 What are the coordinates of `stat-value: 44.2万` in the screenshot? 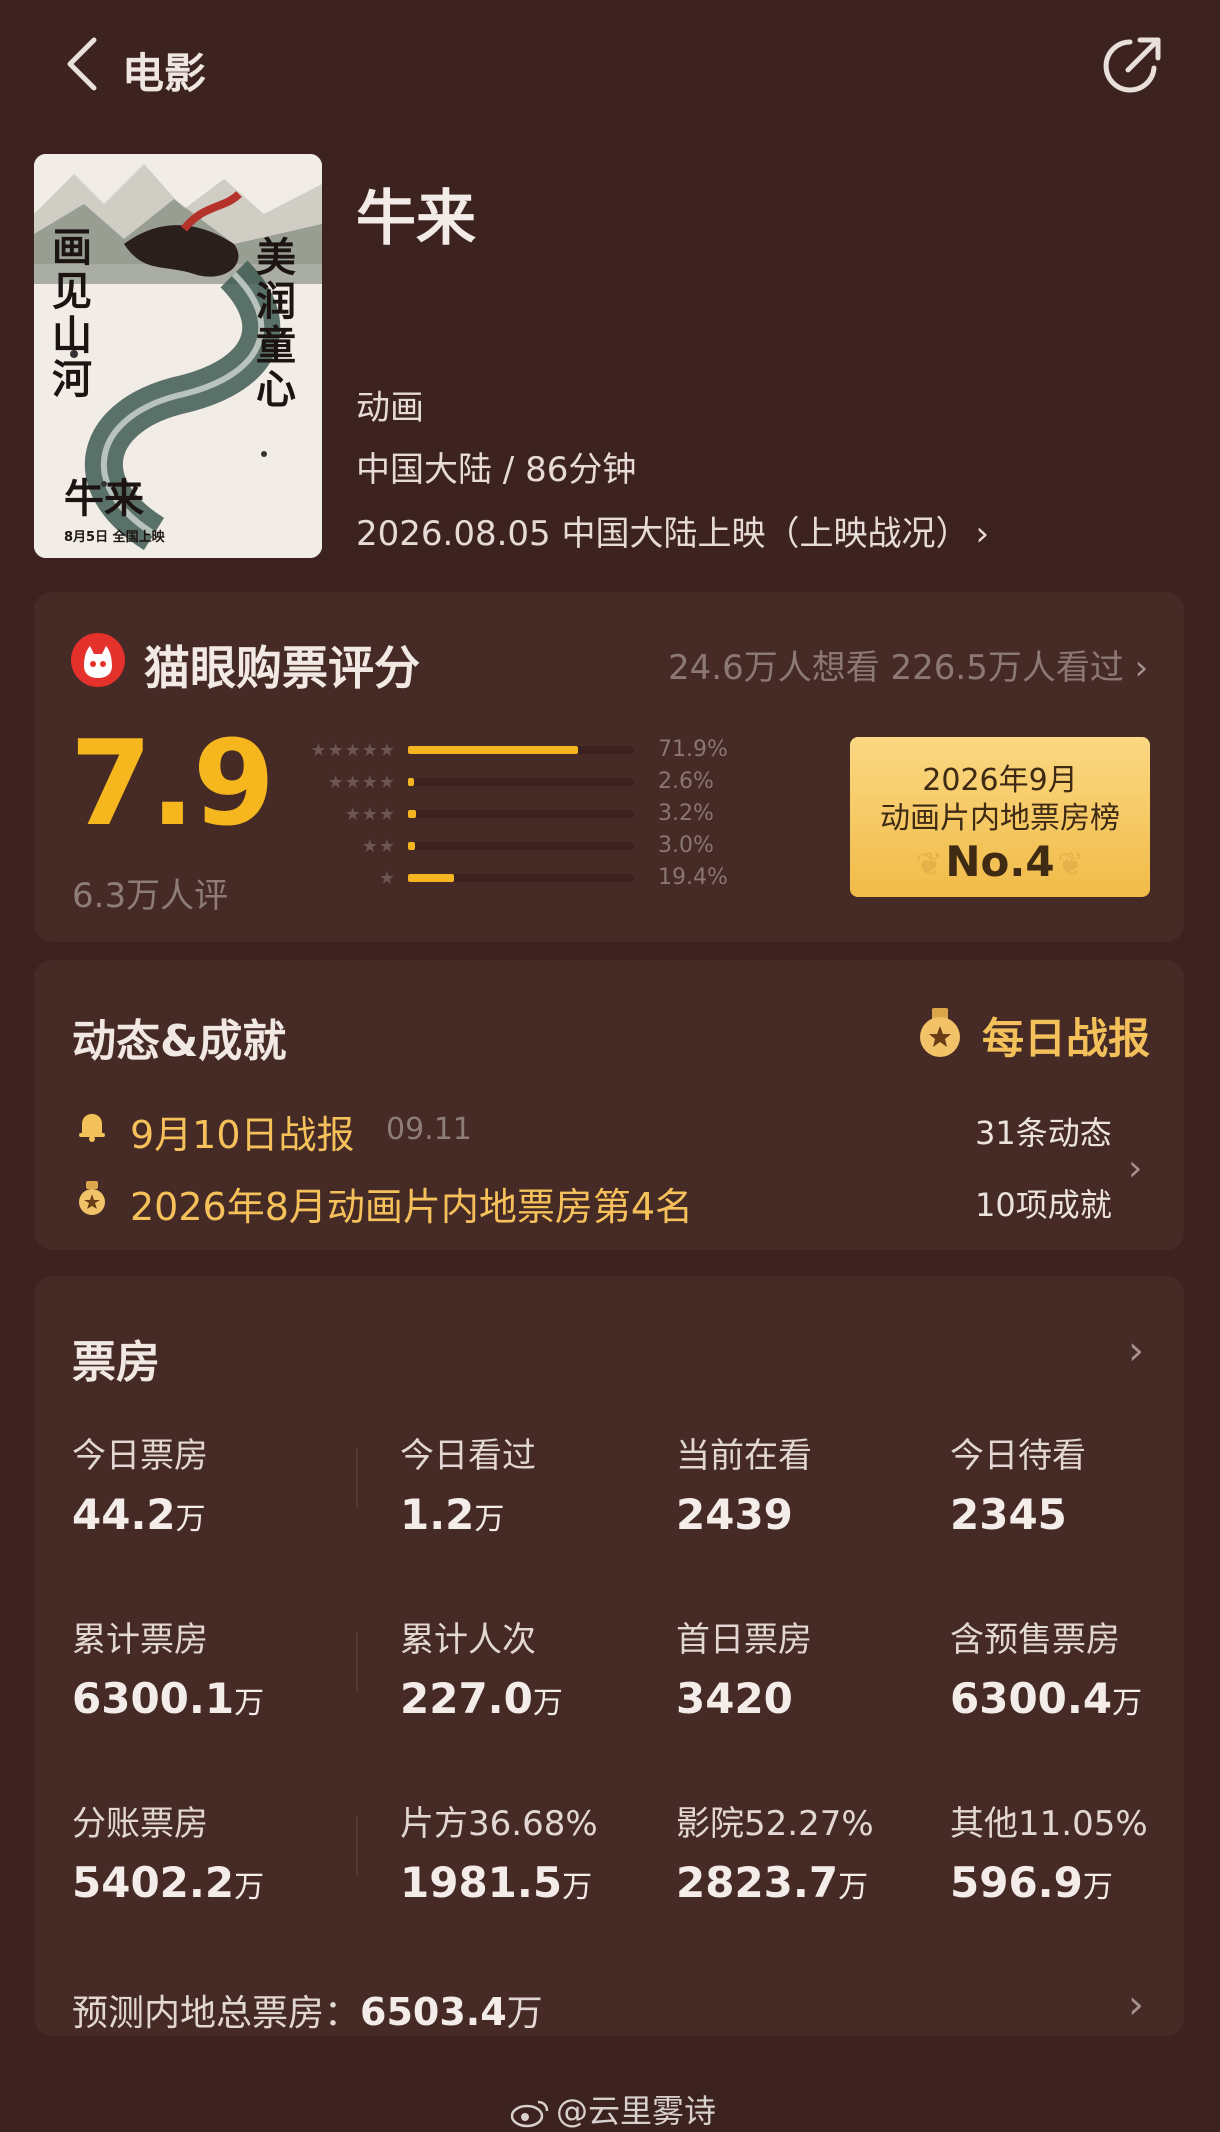 It's located at (139, 1514).